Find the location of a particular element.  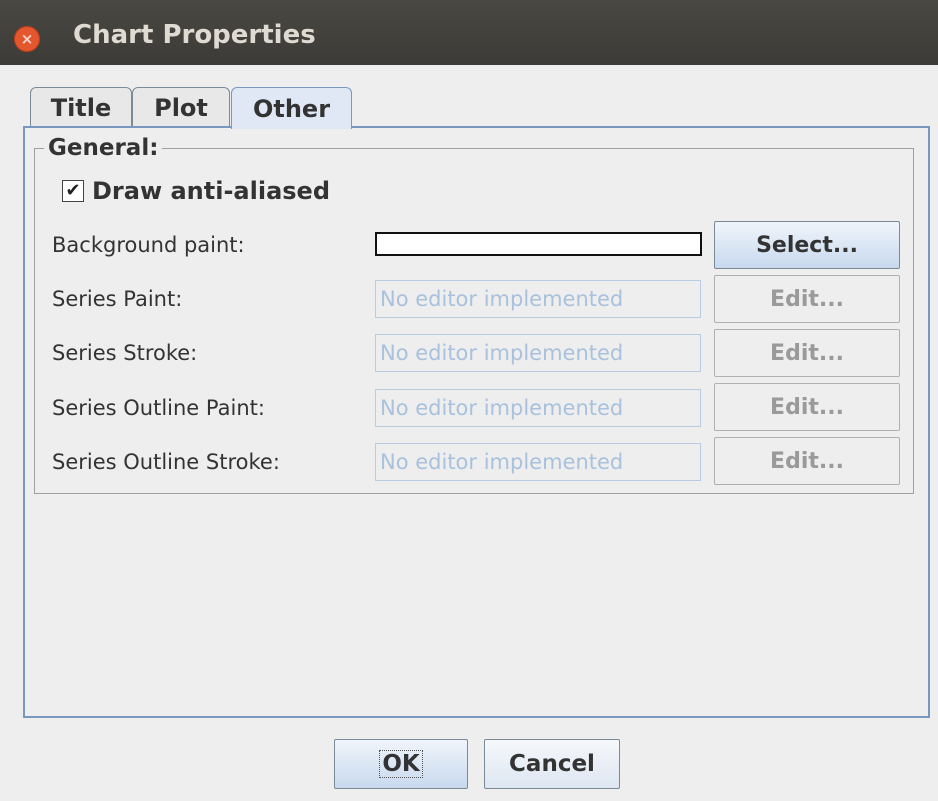

antialias-checkbox-row: ✔ Draw anti-aliased is located at coordinates (196, 191).